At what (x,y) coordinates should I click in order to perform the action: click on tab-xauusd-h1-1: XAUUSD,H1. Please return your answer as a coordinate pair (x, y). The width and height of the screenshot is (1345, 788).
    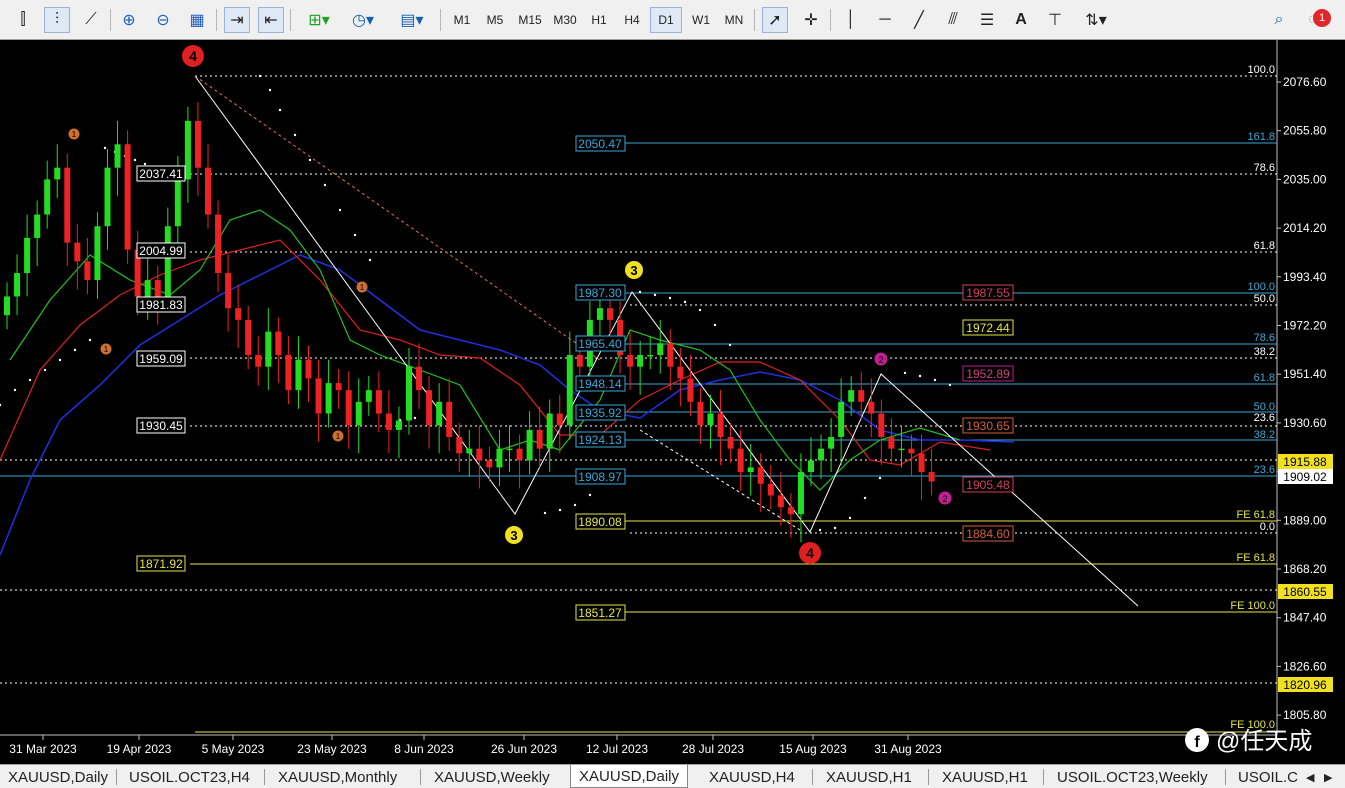
    Looking at the image, I should click on (869, 777).